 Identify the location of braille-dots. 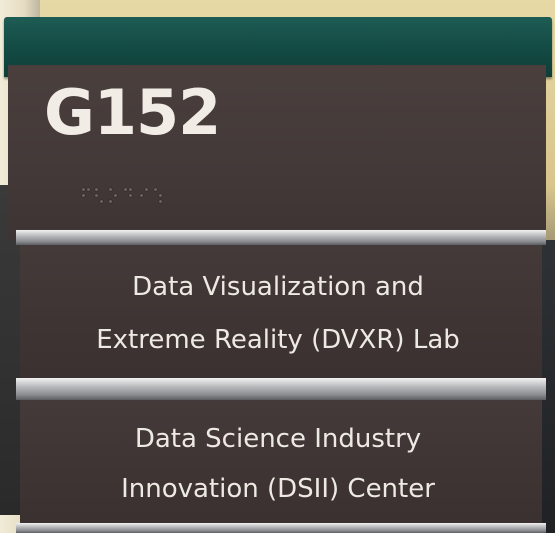
(127, 195).